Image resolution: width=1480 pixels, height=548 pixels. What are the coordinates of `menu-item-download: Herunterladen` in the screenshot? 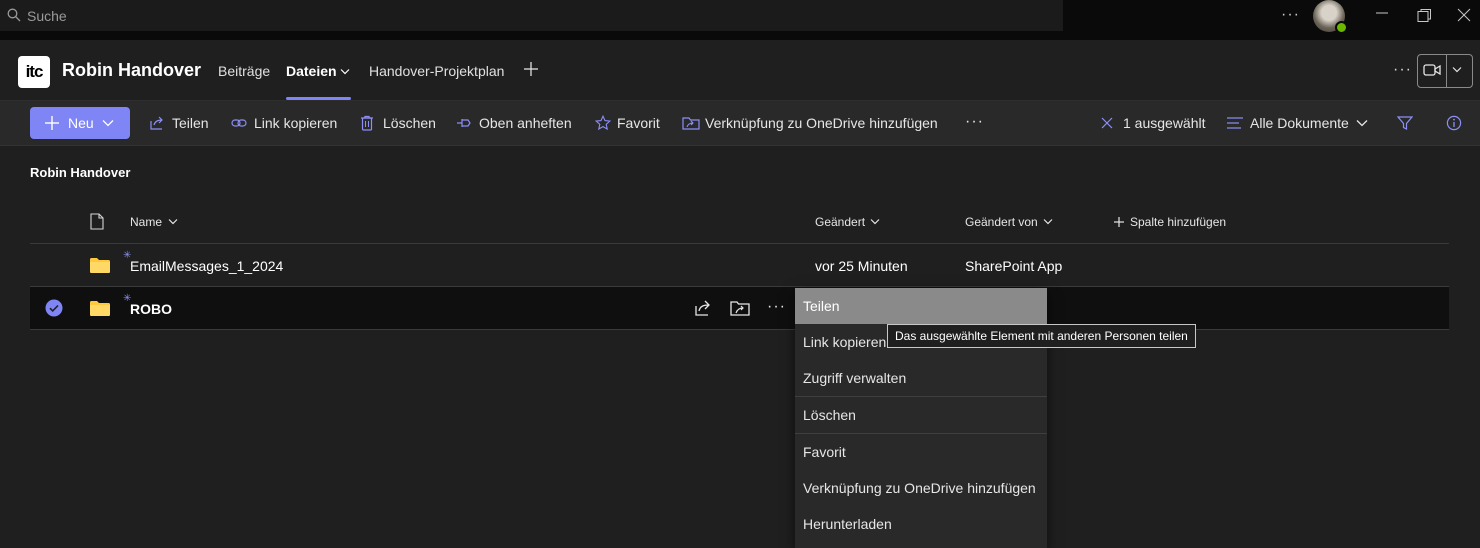 It's located at (921, 524).